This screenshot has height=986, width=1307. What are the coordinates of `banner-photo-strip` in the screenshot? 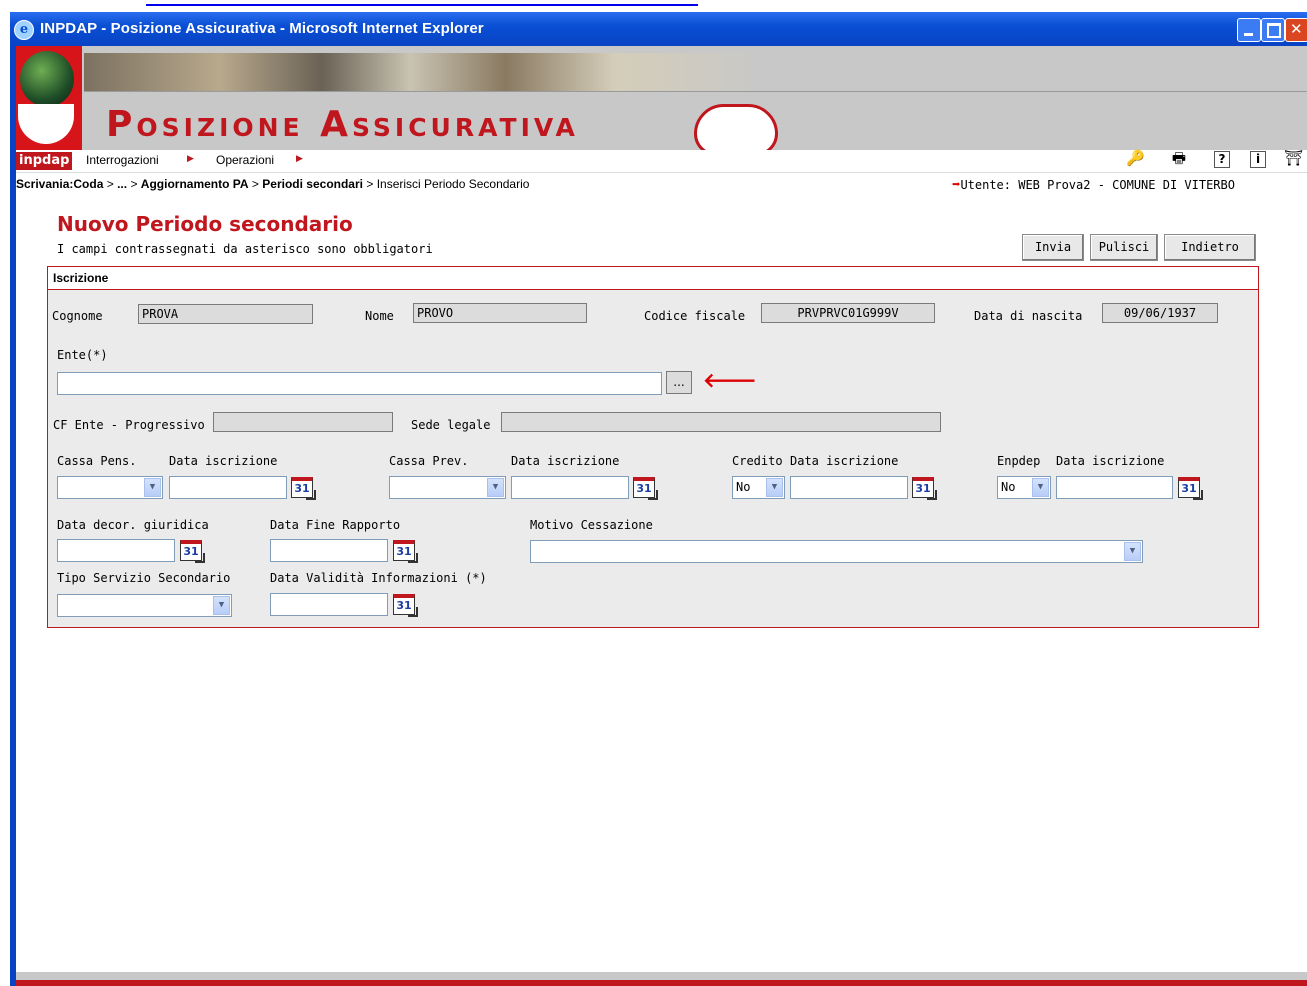 It's located at (424, 72).